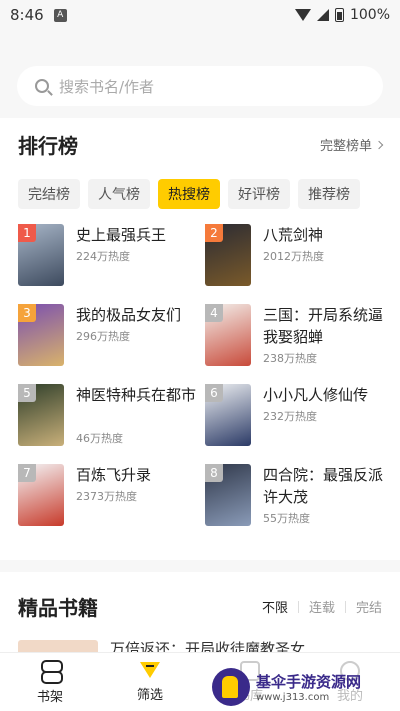  What do you see at coordinates (214, 313) in the screenshot?
I see `rank-number: 4` at bounding box center [214, 313].